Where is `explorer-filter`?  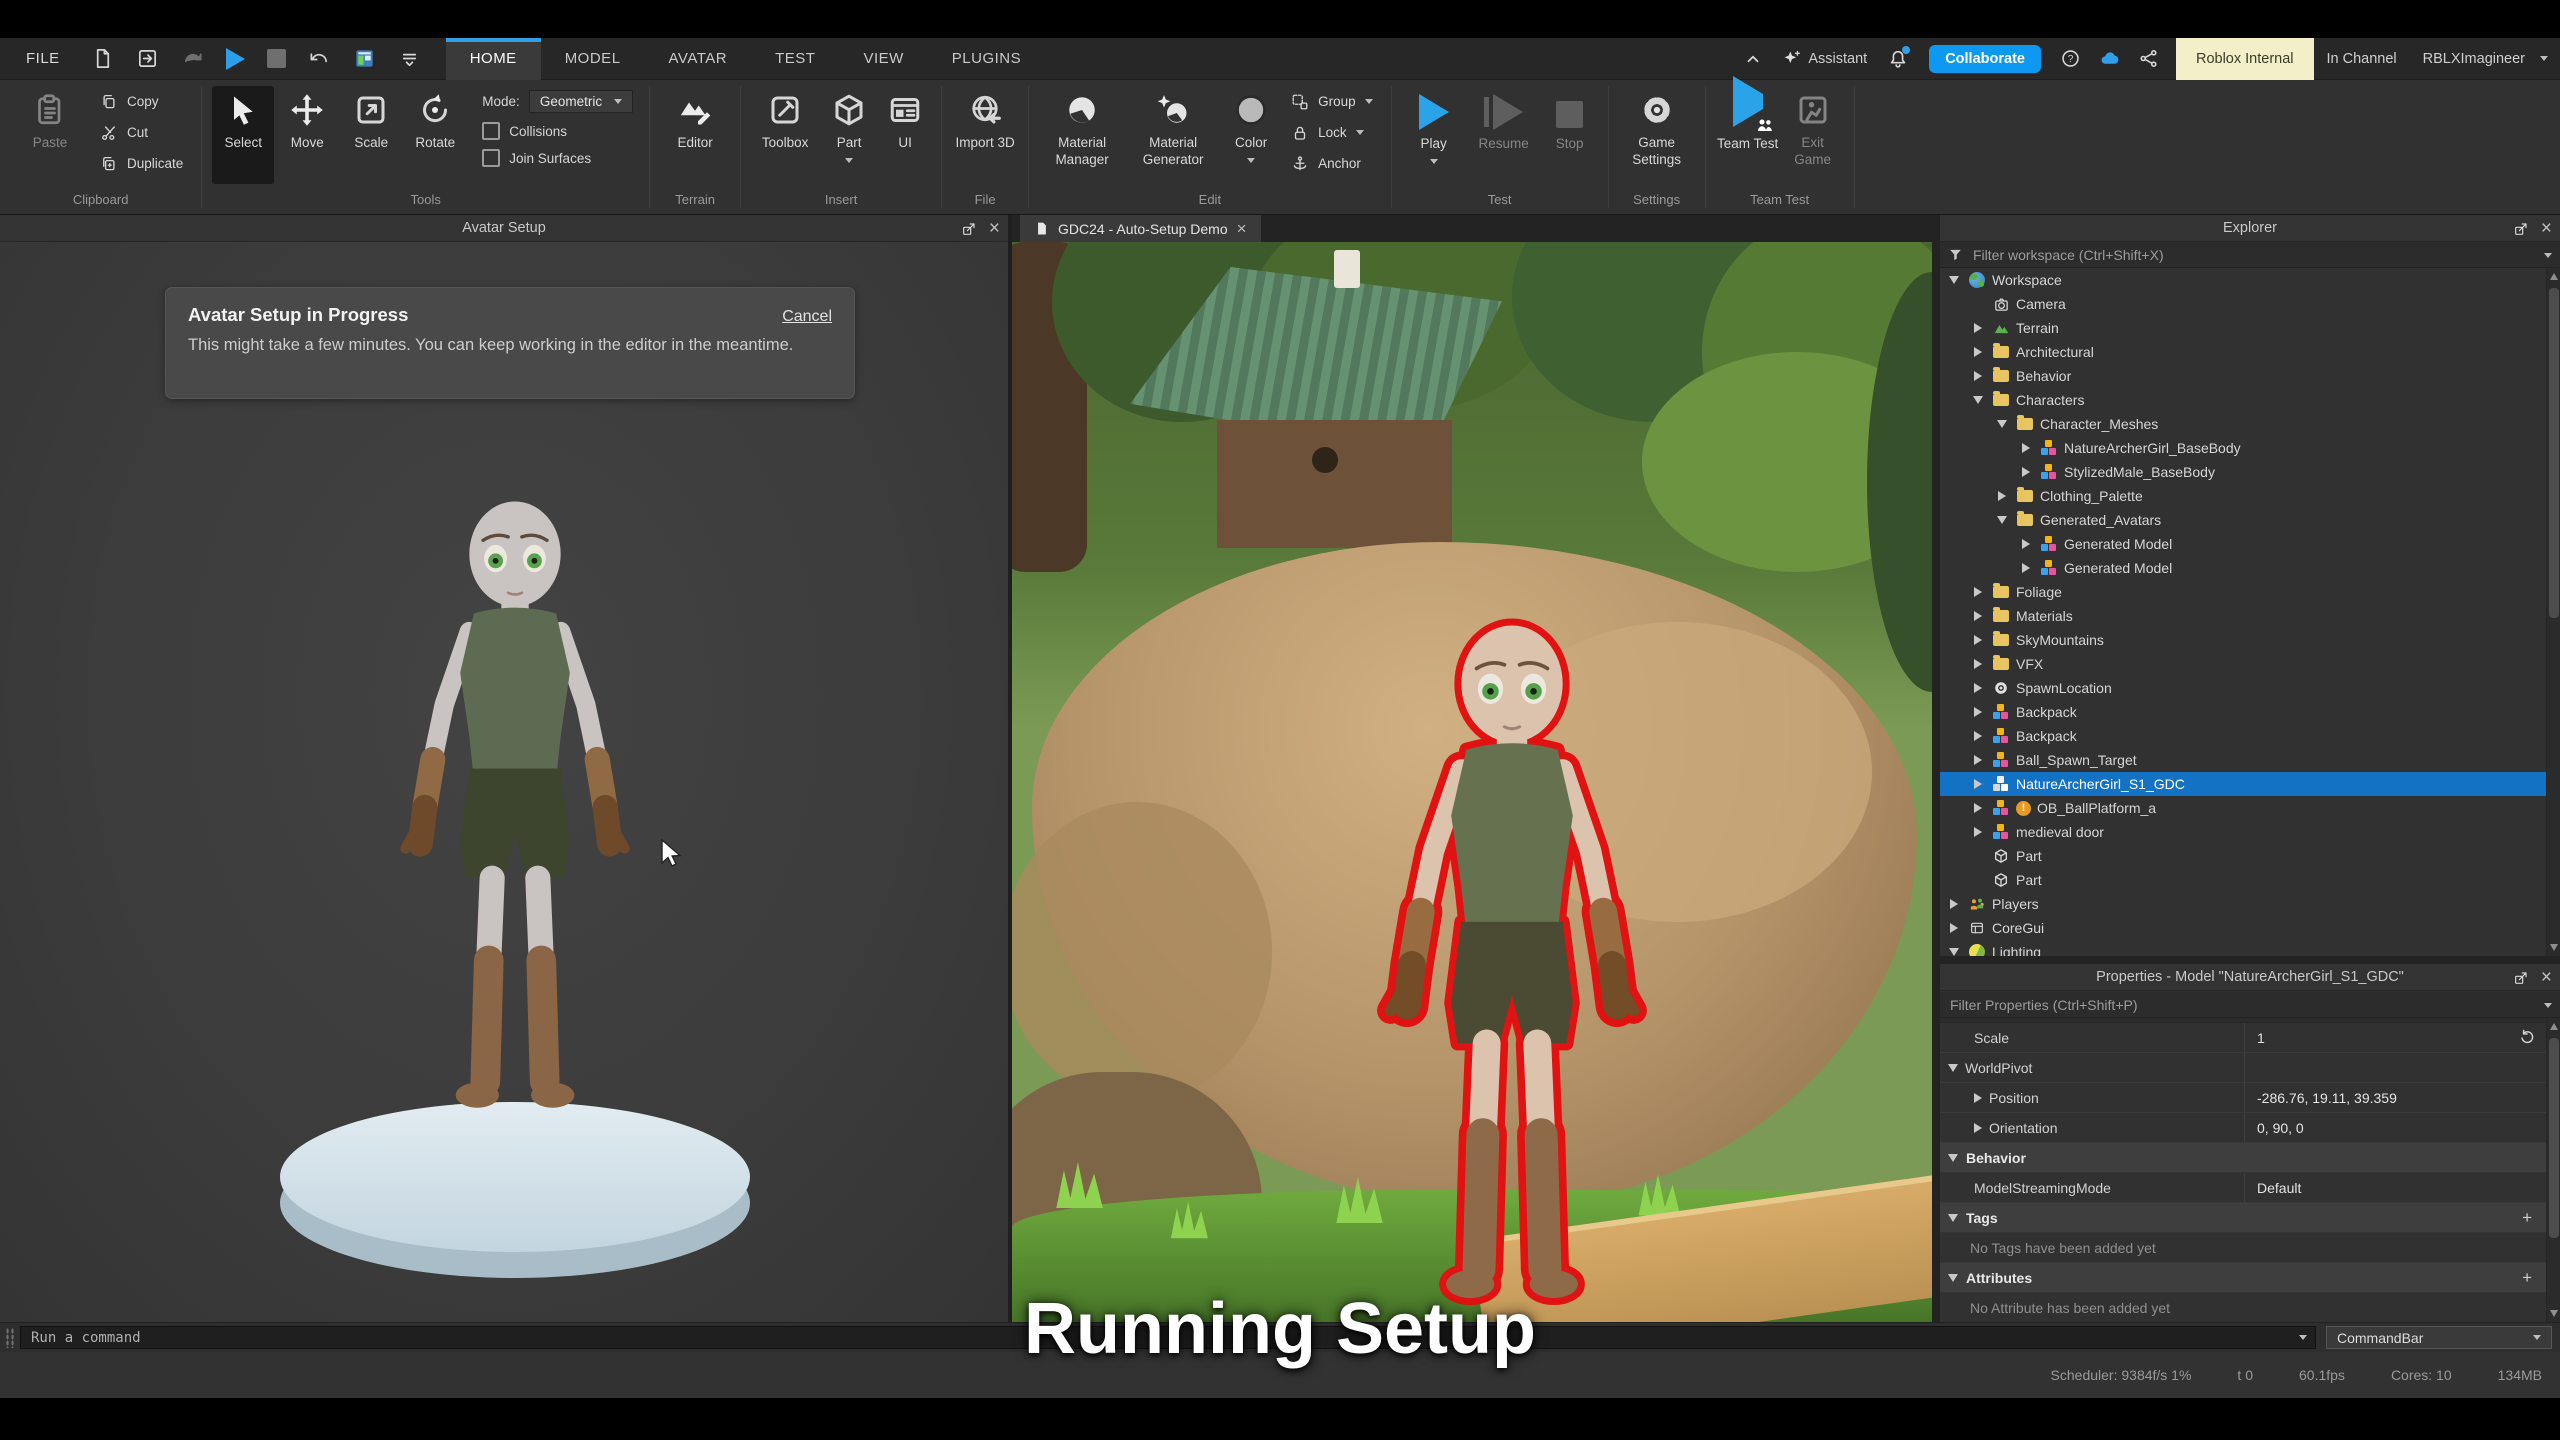
explorer-filter is located at coordinates (2250, 255).